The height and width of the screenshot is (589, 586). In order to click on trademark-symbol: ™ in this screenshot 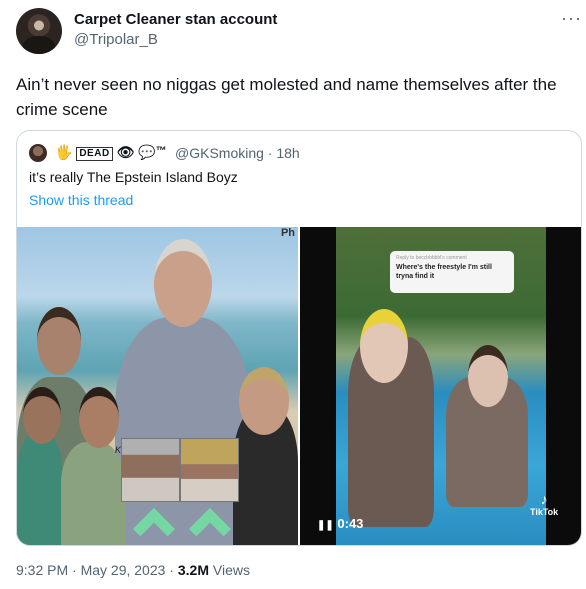, I will do `click(161, 151)`.